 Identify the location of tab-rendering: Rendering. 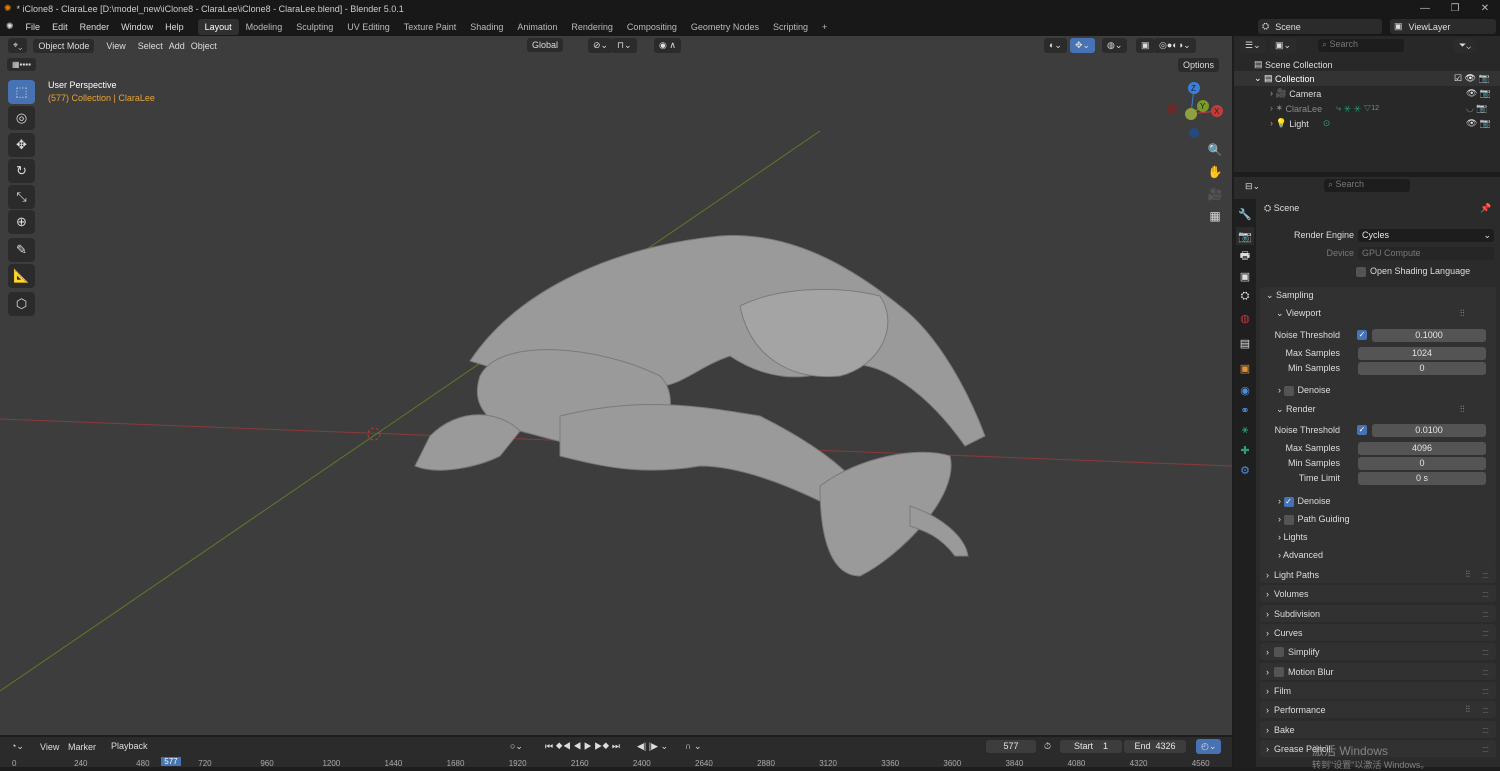
(592, 27).